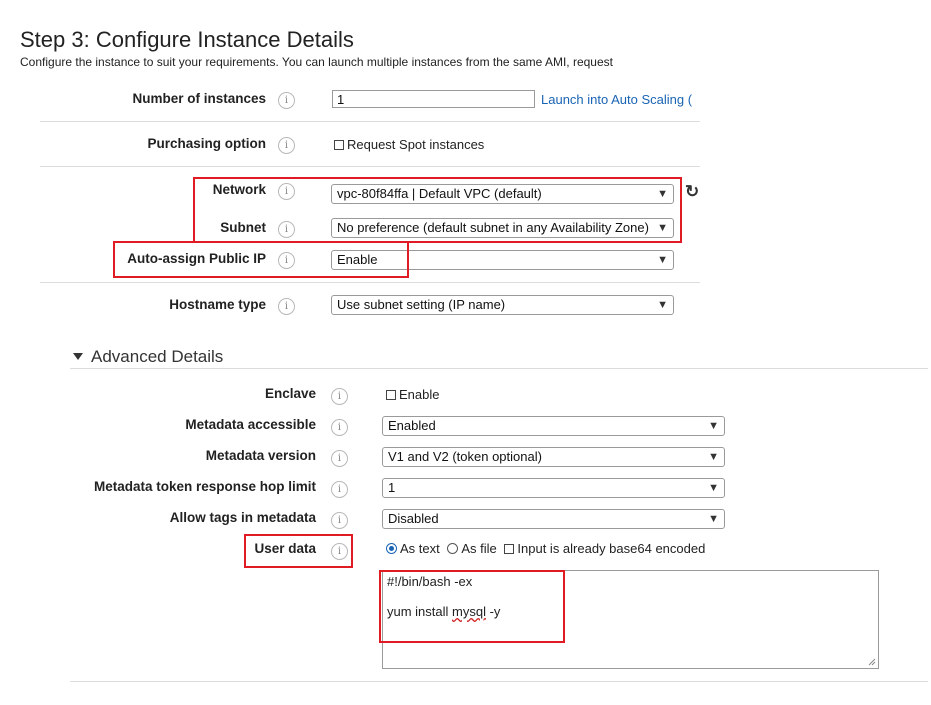 The image size is (931, 705). I want to click on hostname-type-value: Use subnet setting (IP name), so click(421, 304).